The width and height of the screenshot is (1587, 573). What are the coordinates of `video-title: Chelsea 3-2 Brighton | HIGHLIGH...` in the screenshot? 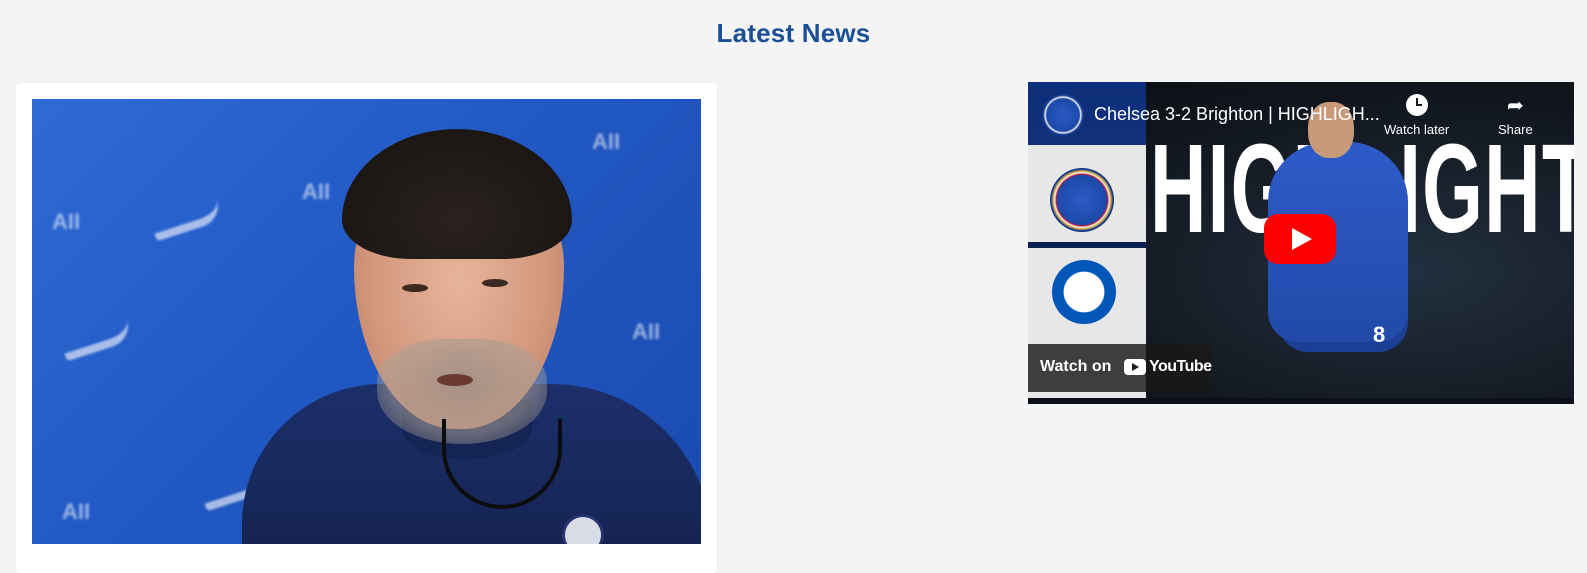 It's located at (1237, 114).